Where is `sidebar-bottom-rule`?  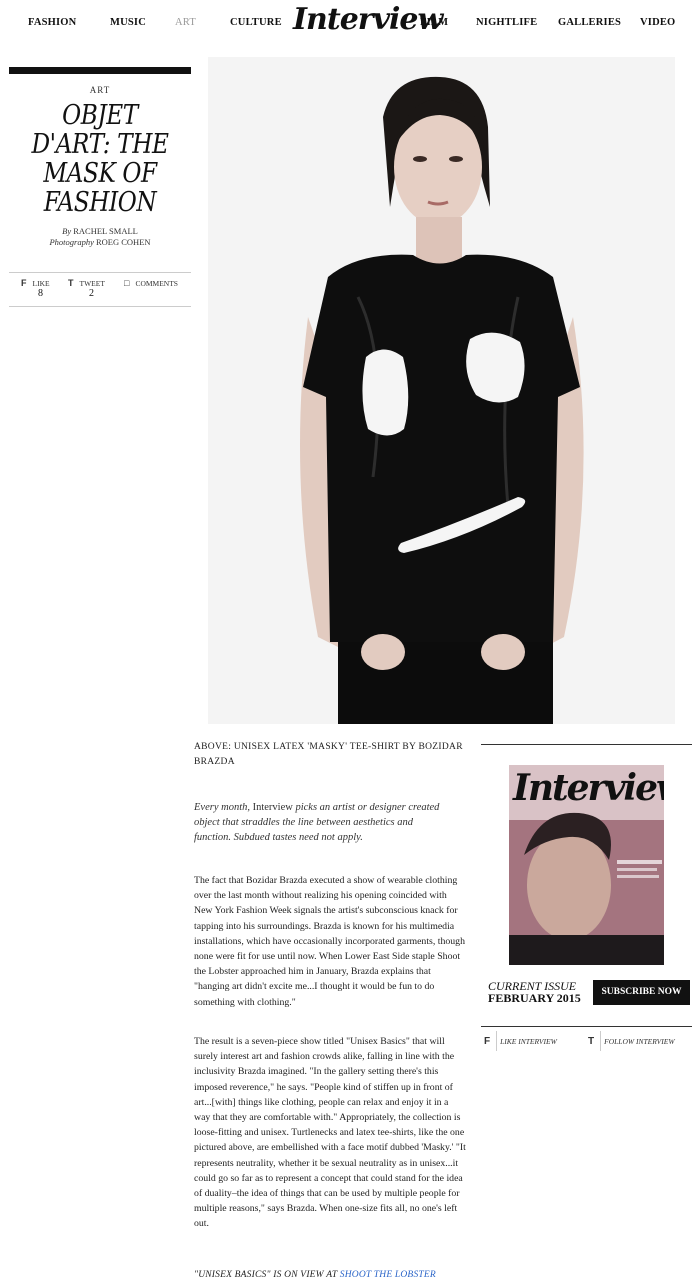 sidebar-bottom-rule is located at coordinates (586, 1026).